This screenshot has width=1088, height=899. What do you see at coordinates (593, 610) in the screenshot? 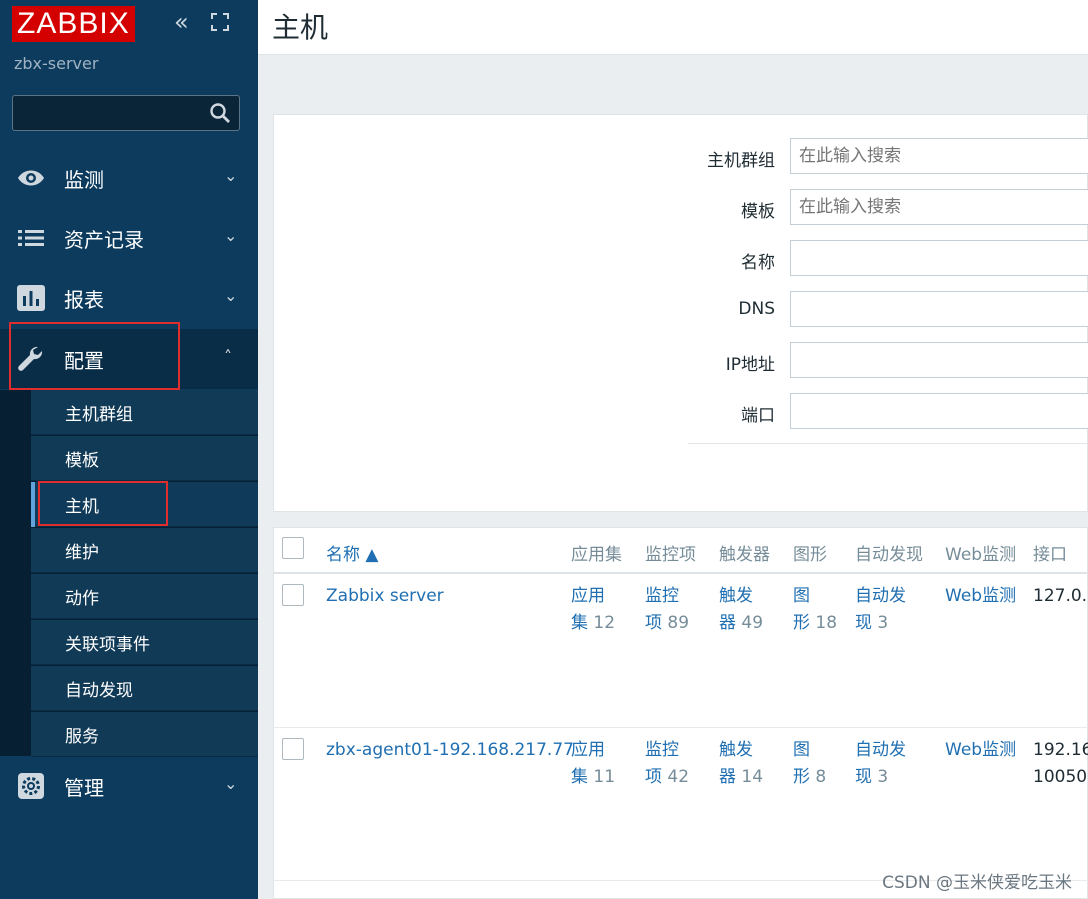
I see `applications-link: 应用集 12` at bounding box center [593, 610].